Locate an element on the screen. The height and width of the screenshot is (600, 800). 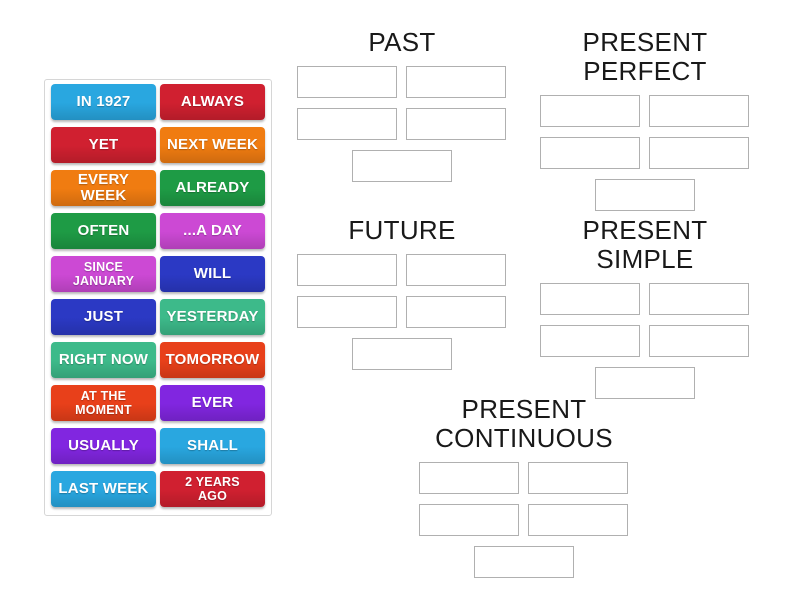
group-present-simple: PRESENT SIMPLE is located at coordinates (645, 312).